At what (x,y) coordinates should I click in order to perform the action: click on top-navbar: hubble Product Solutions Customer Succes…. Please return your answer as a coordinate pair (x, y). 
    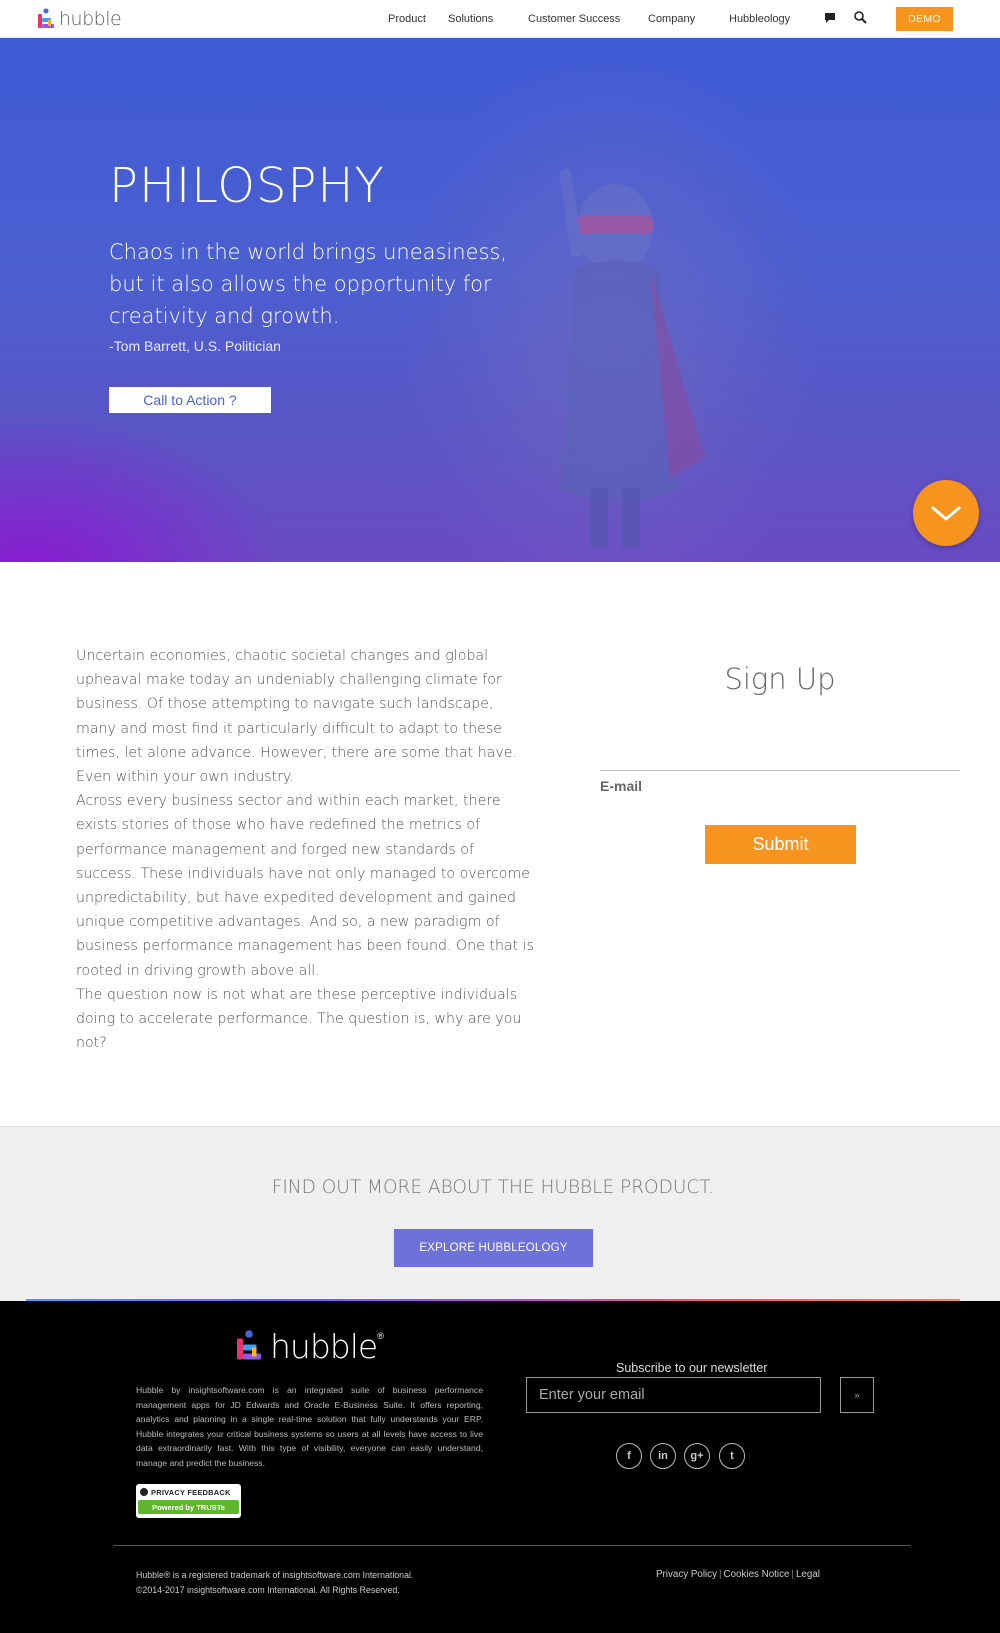
    Looking at the image, I should click on (500, 19).